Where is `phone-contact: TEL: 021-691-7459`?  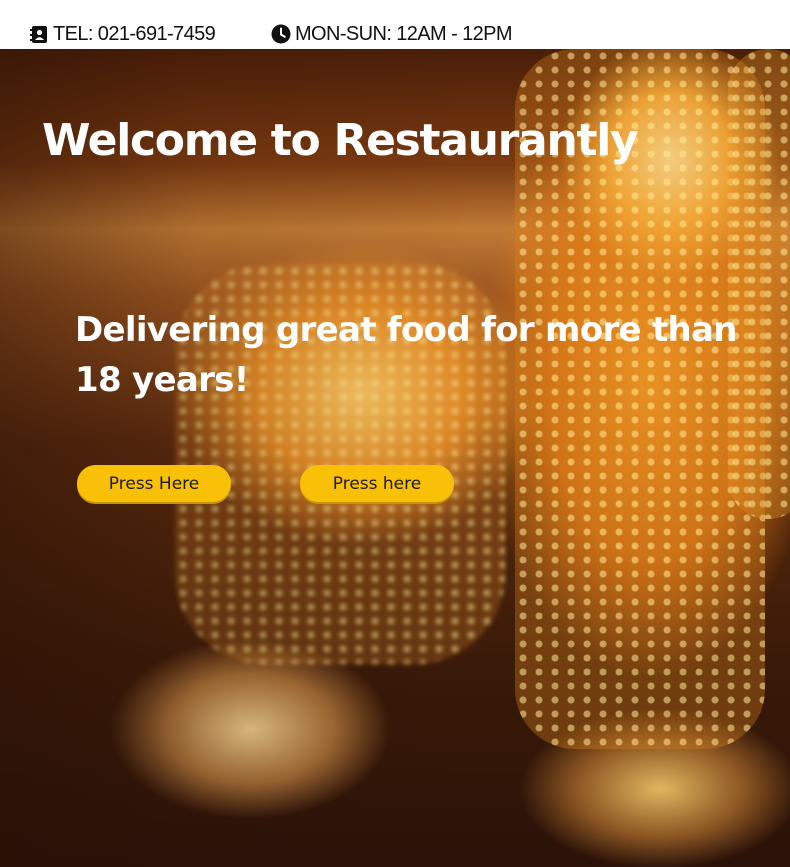
phone-contact: TEL: 021-691-7459 is located at coordinates (123, 34).